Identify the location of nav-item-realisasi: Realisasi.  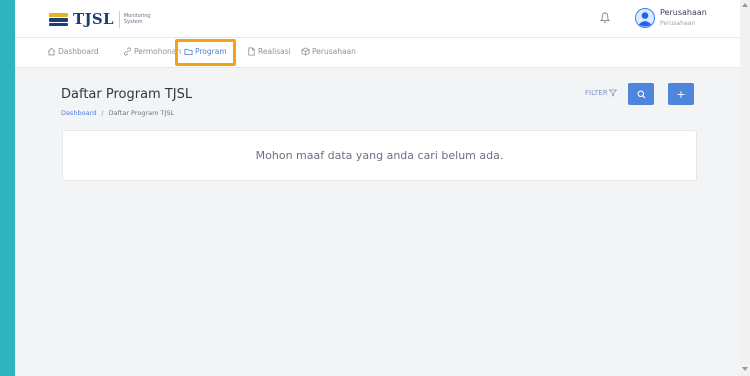
(269, 51).